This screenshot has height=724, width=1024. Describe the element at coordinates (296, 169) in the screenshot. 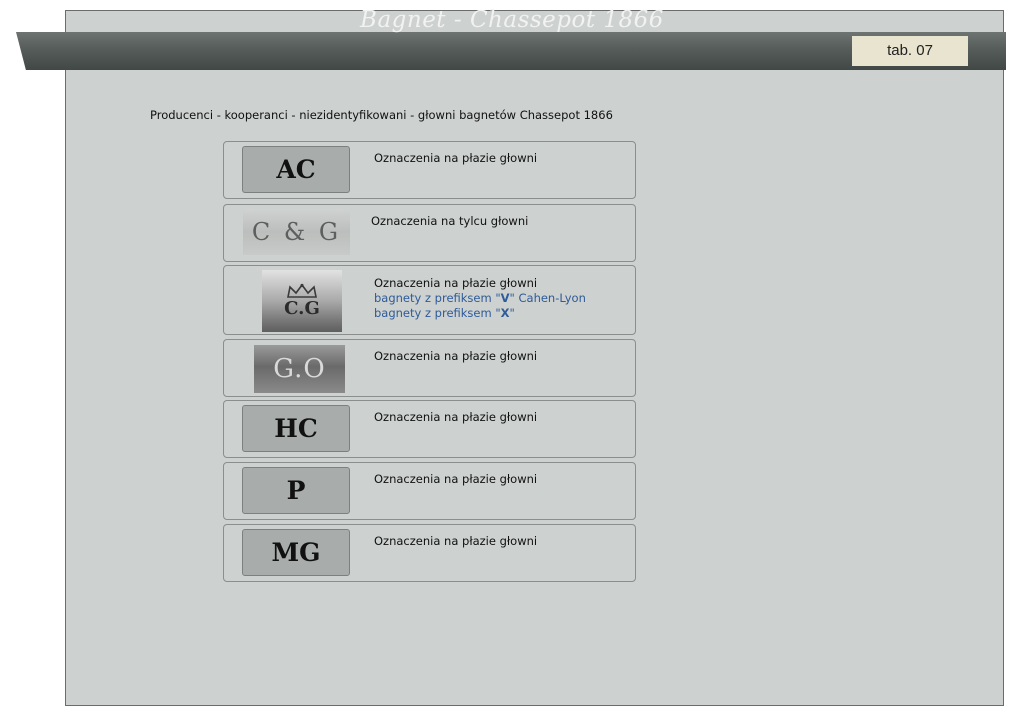

I see `mark-ac-box: AC` at that location.